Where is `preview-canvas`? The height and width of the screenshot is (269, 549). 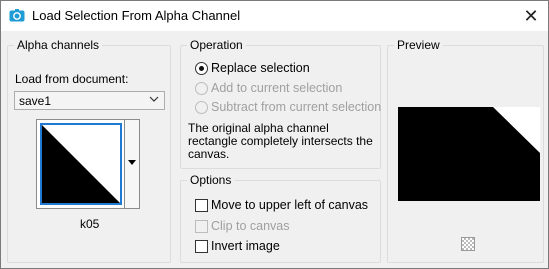
preview-canvas is located at coordinates (469, 154).